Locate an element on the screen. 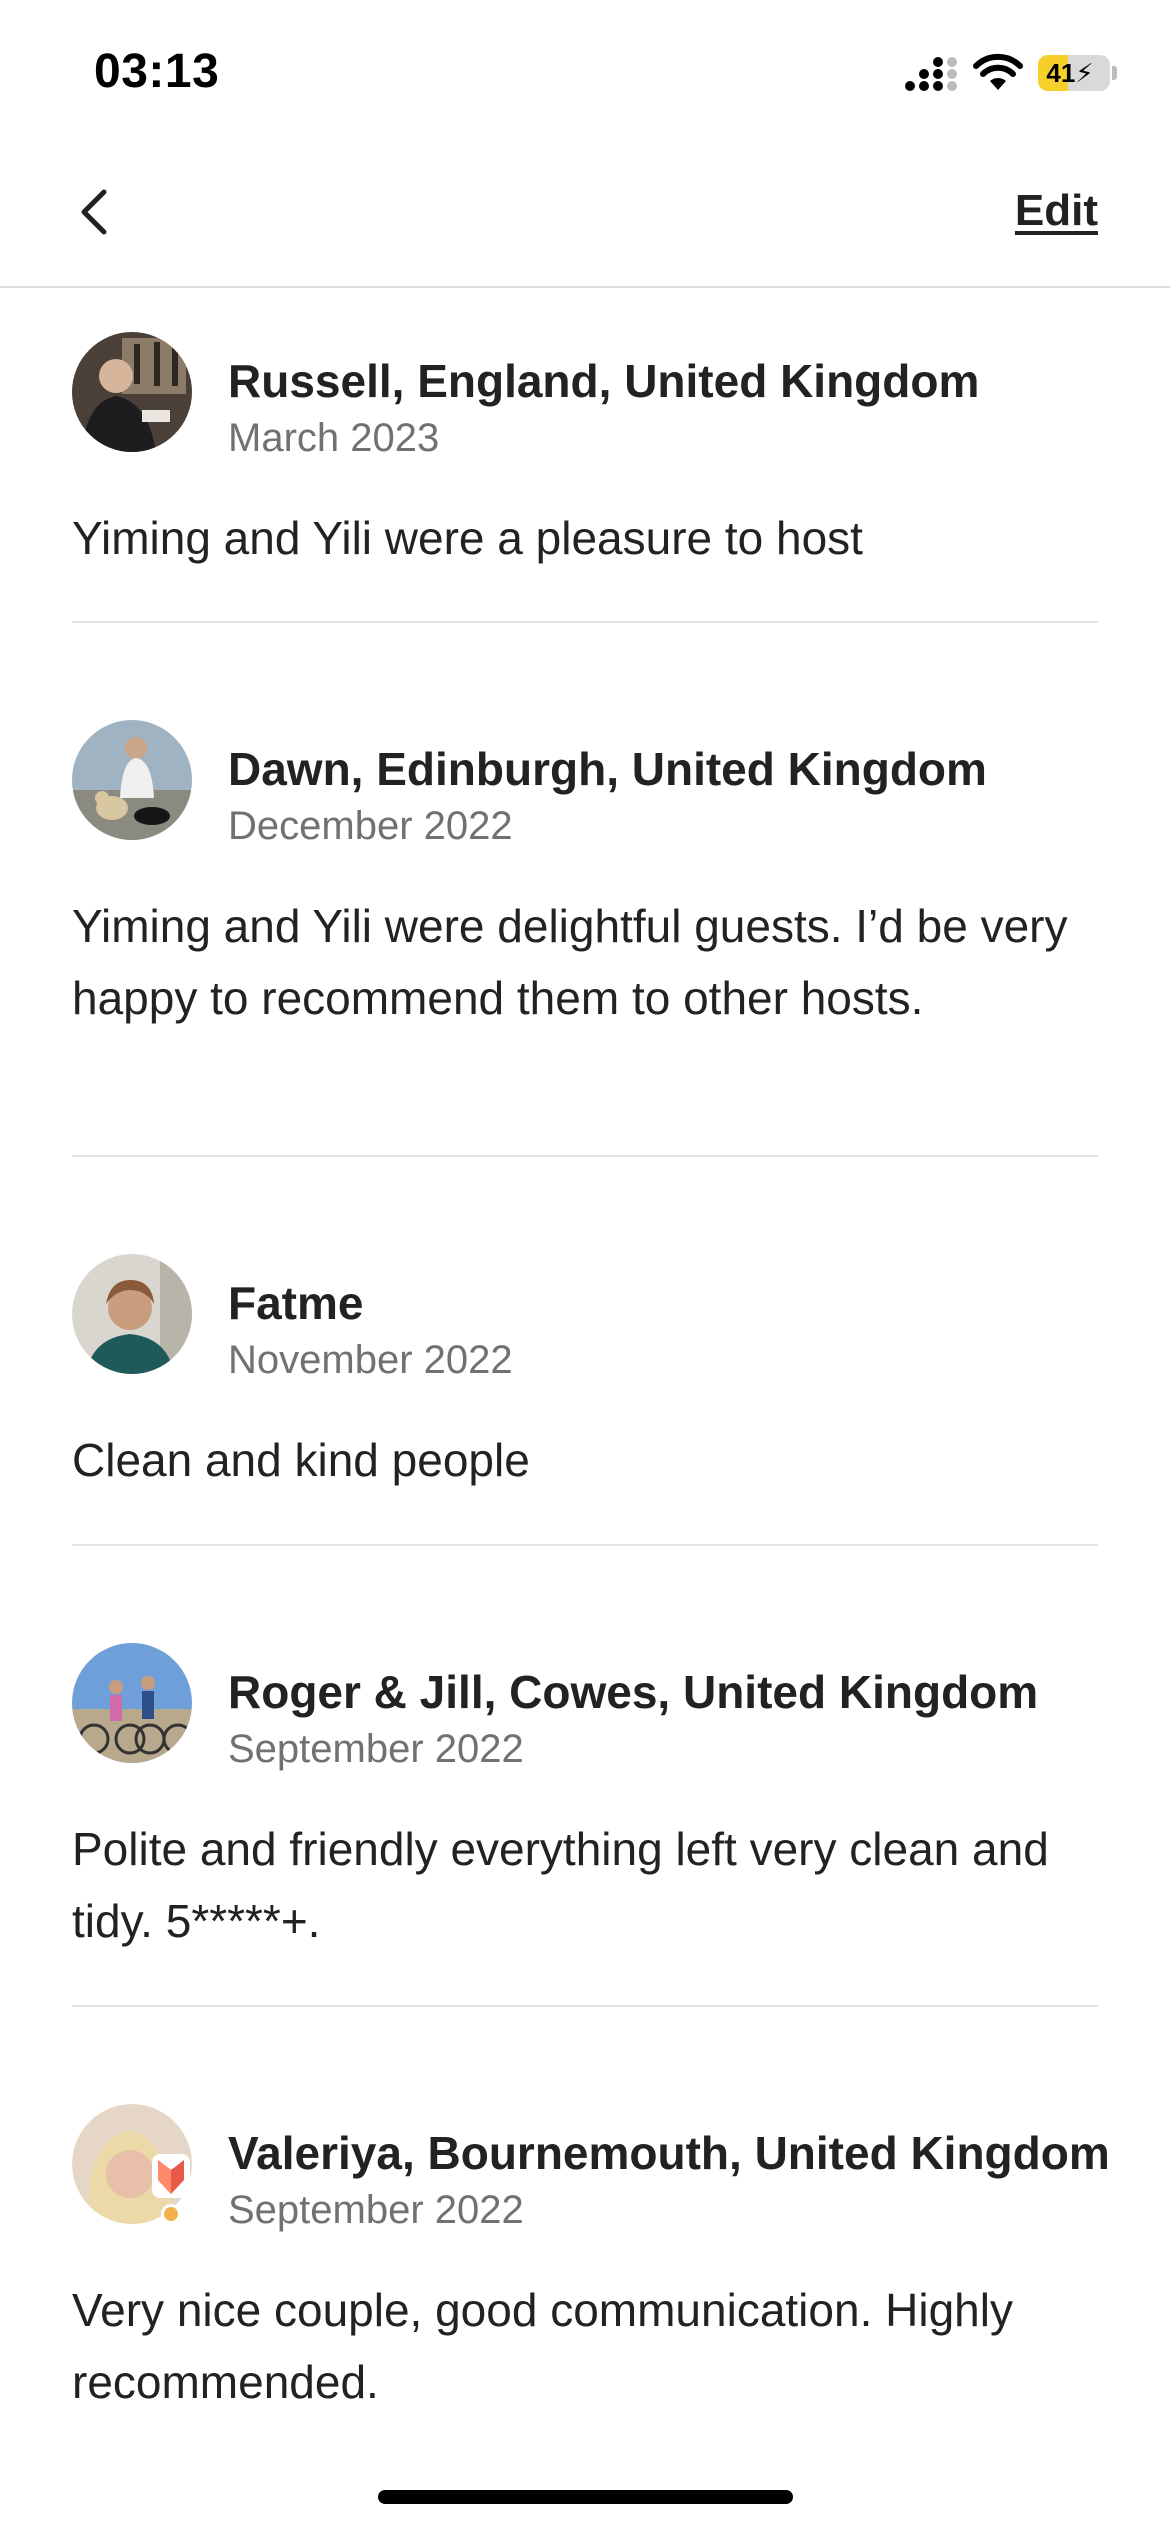 This screenshot has width=1170, height=2532. review-date: November 2022 is located at coordinates (370, 1360).